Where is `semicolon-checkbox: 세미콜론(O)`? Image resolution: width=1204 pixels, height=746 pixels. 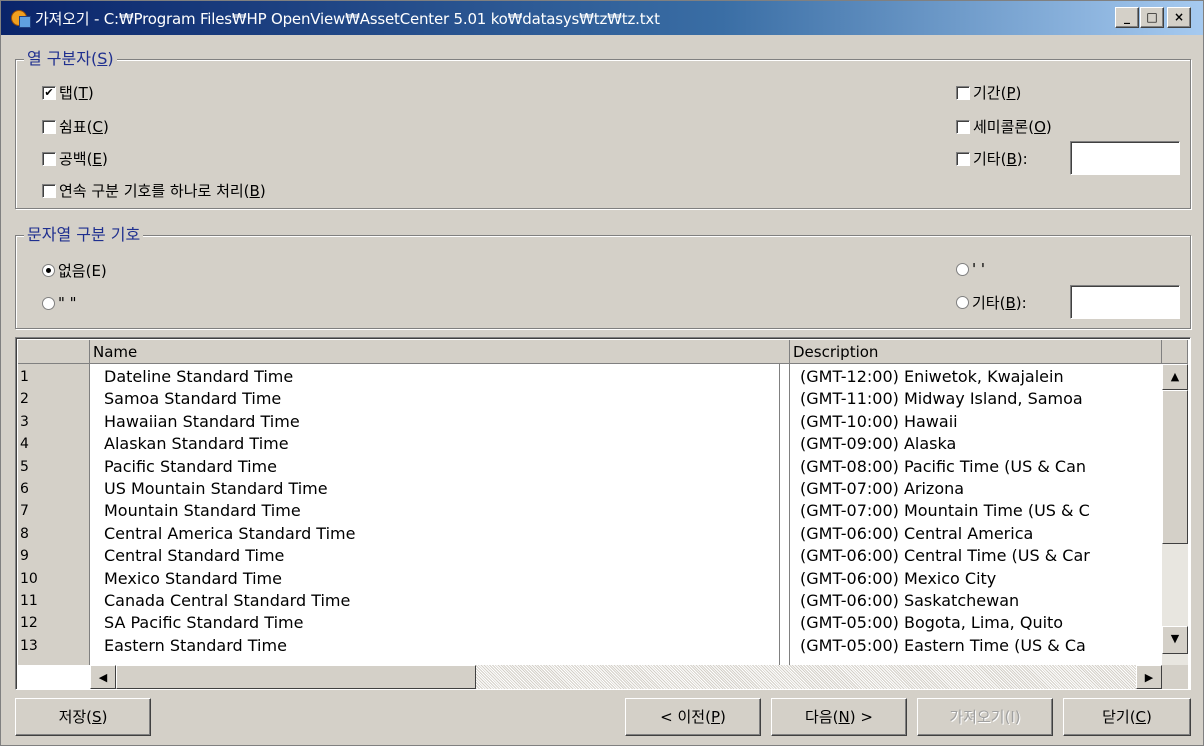 semicolon-checkbox: 세미콜론(O) is located at coordinates (1004, 126).